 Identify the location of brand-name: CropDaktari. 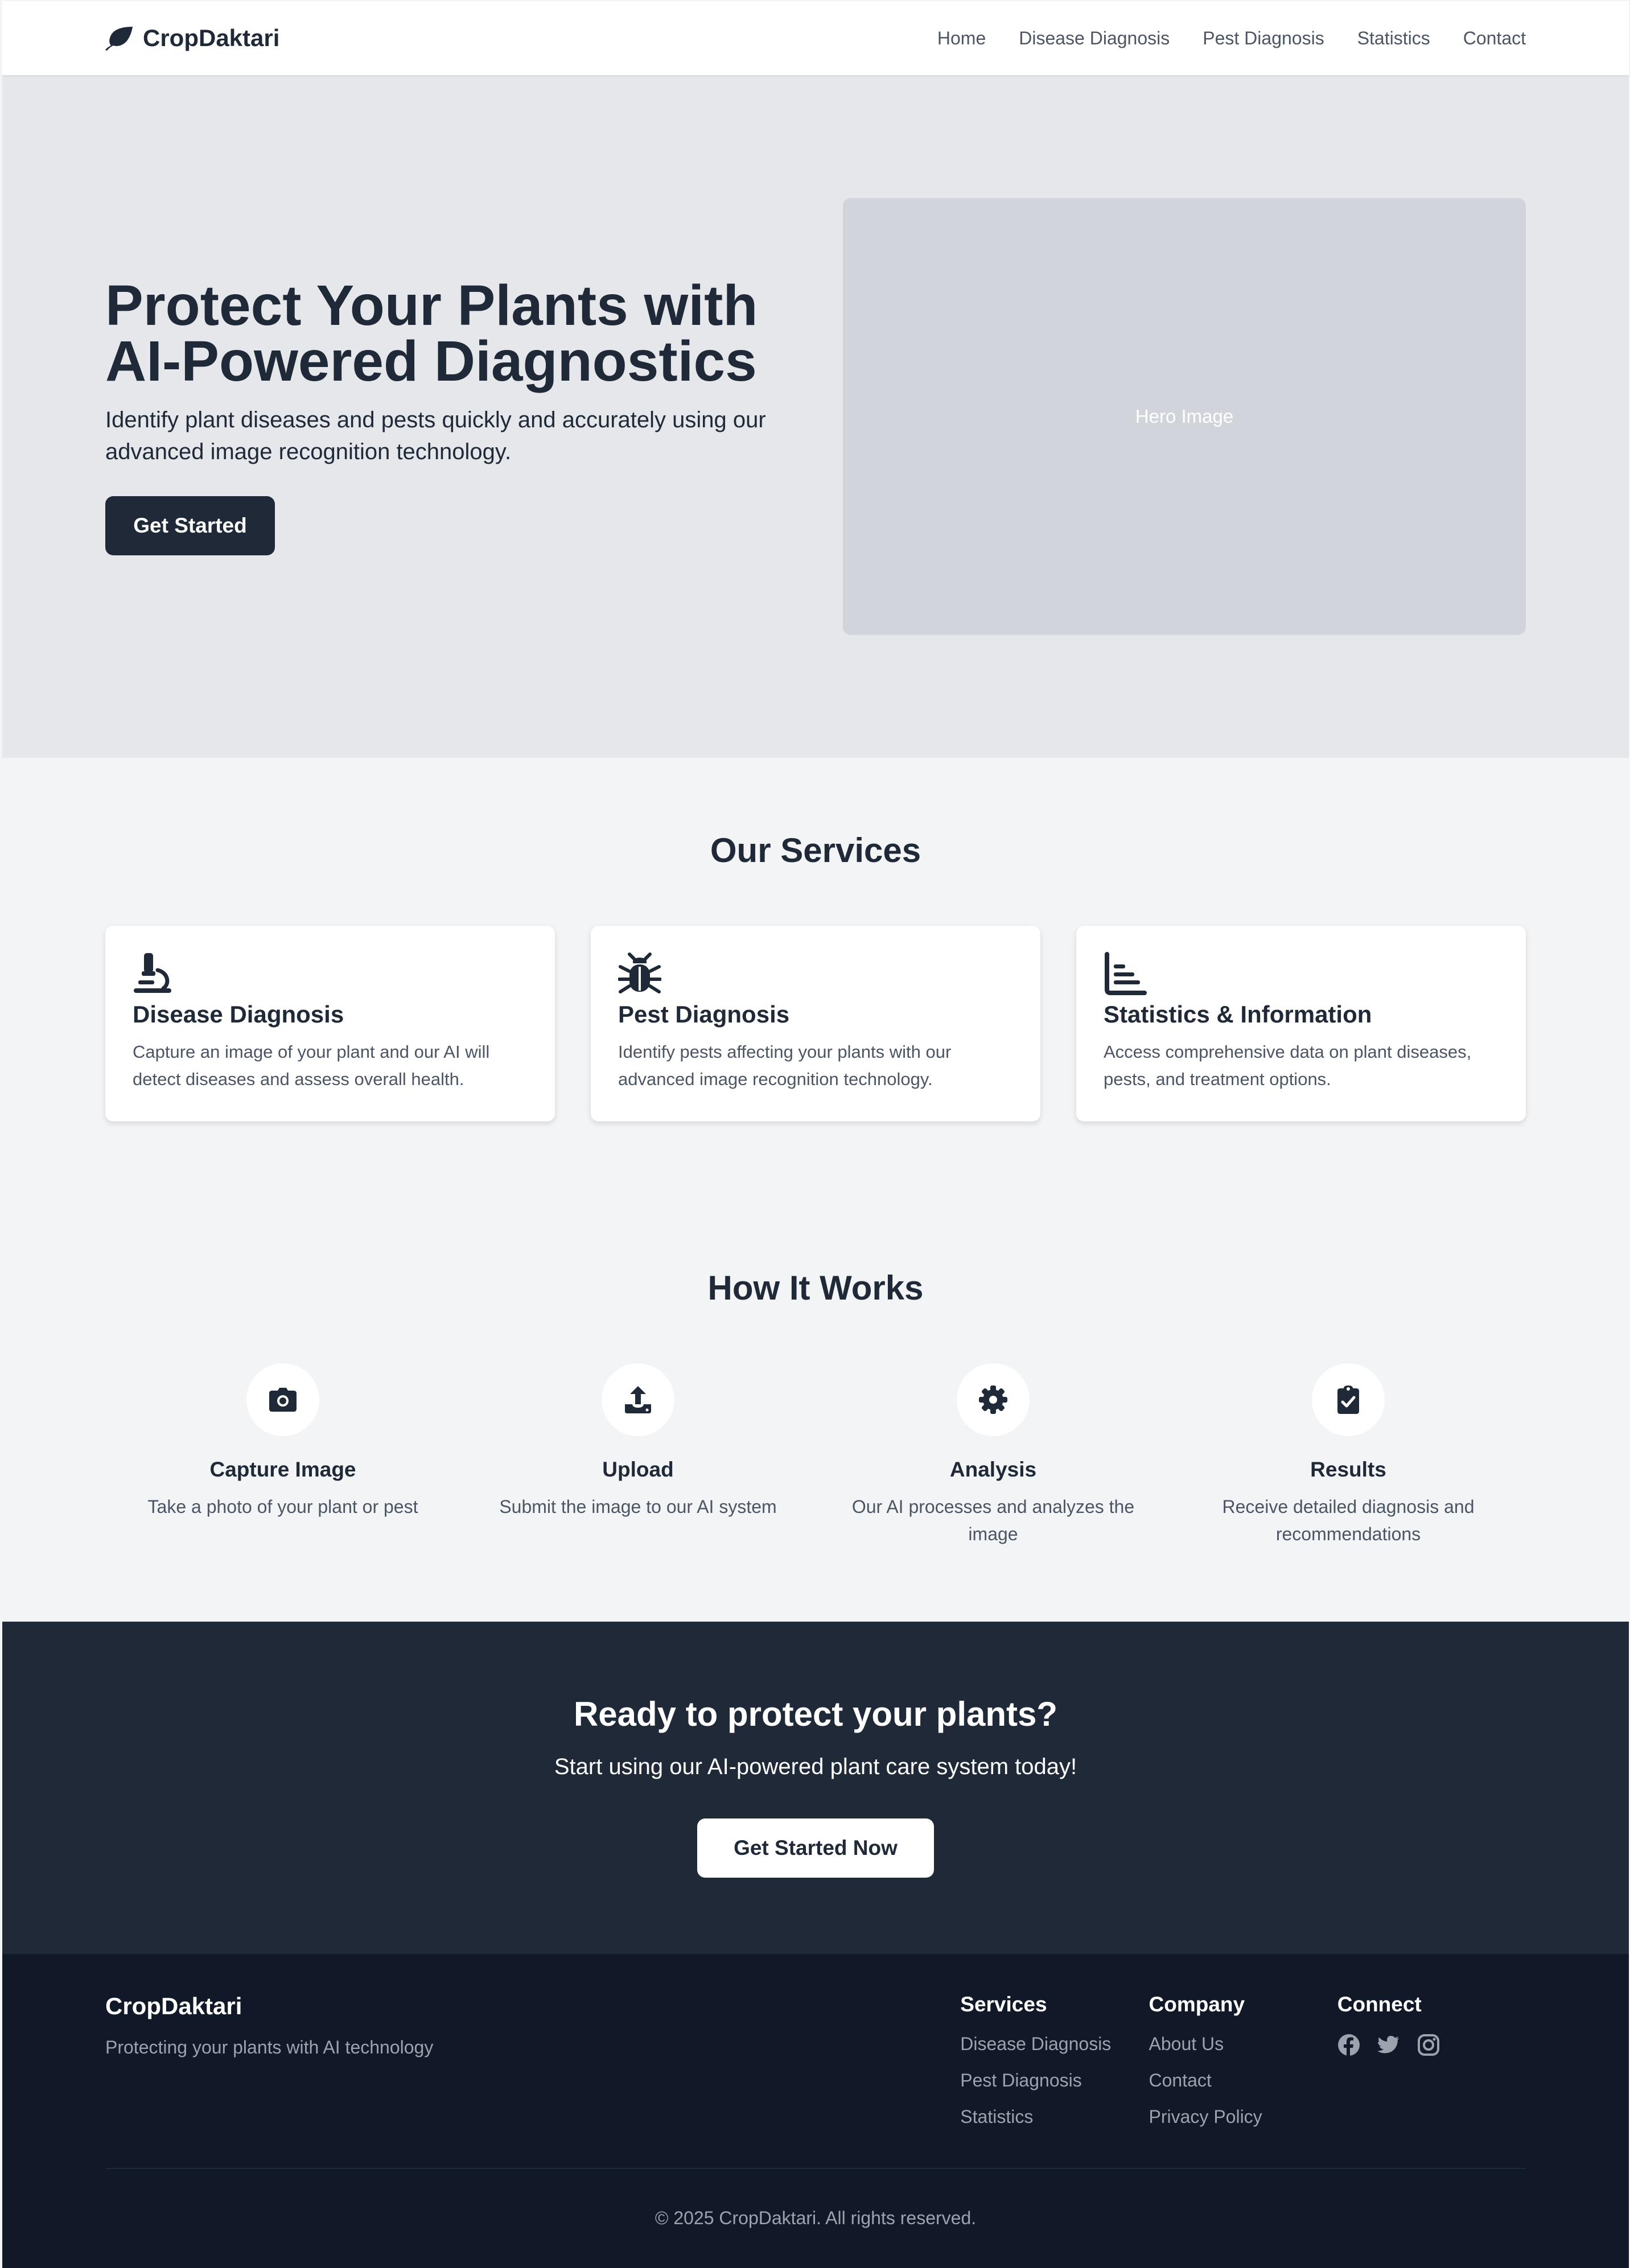
(211, 38).